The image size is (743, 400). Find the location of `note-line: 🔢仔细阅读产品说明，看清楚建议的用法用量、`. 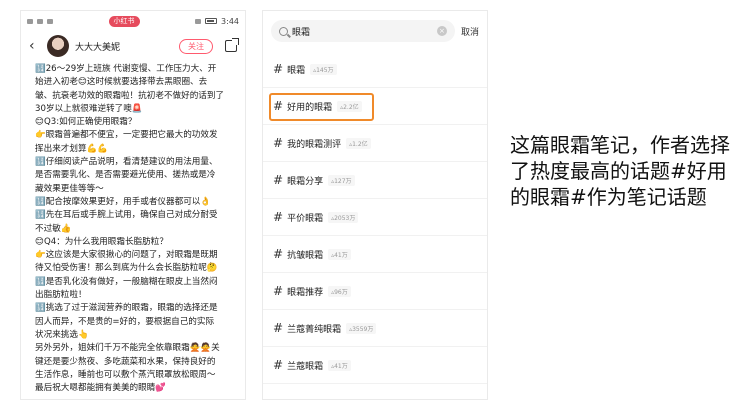

note-line: 🔢仔细阅读产品说明，看清楚建议的用法用量、 is located at coordinates (126, 162).